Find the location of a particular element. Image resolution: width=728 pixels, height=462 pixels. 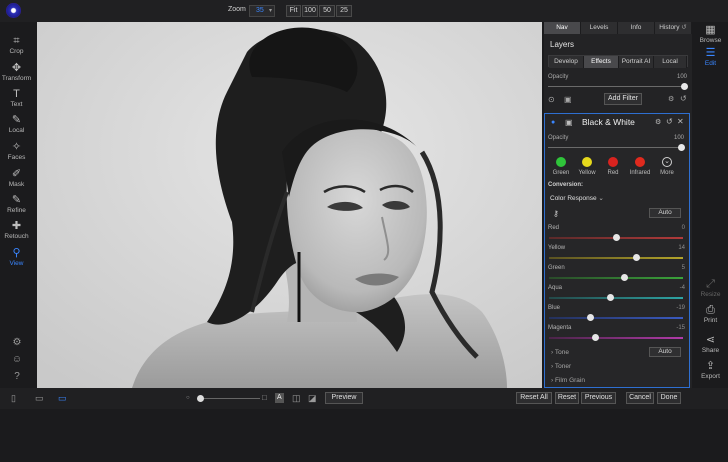

mask-view-icon: ◪ is located at coordinates (312, 398).